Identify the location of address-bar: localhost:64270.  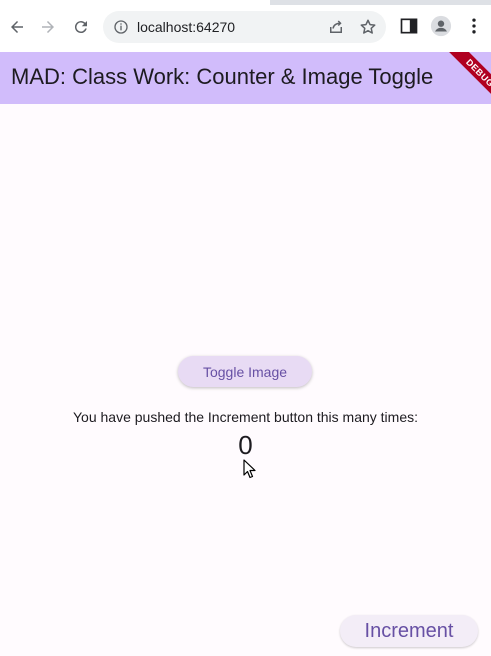
(244, 27).